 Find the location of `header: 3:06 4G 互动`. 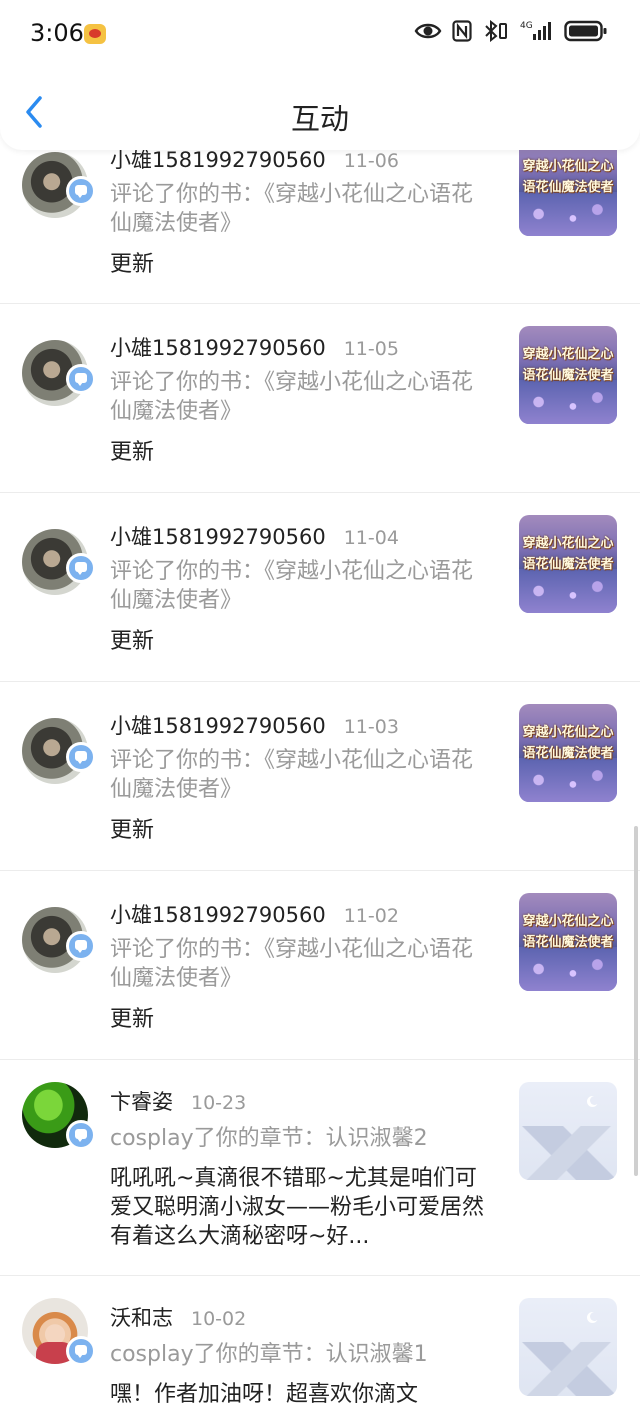

header: 3:06 4G 互动 is located at coordinates (320, 75).